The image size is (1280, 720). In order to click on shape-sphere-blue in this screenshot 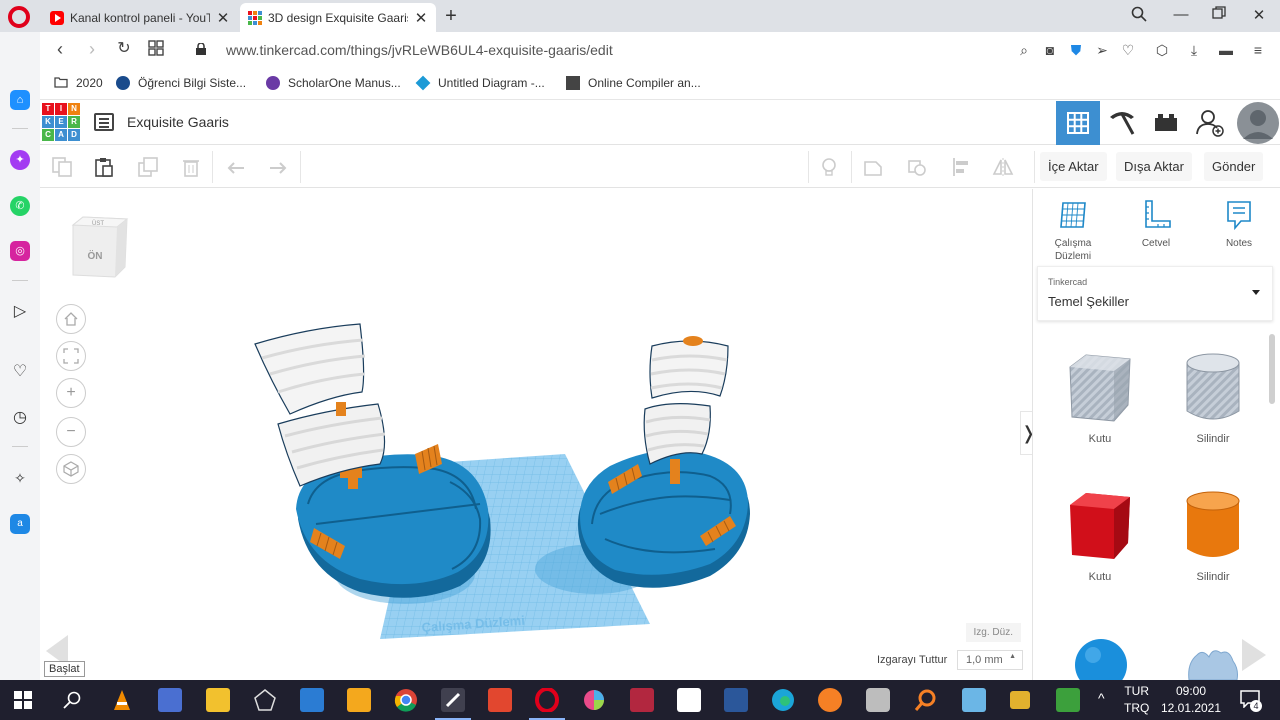, I will do `click(1101, 658)`.